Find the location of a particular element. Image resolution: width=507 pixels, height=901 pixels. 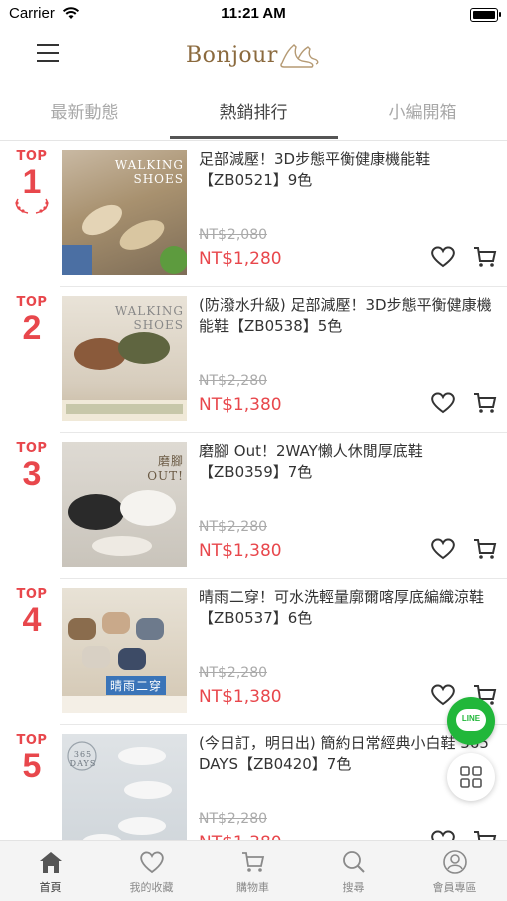

product-image: 磨腳 OUT! is located at coordinates (124, 504).